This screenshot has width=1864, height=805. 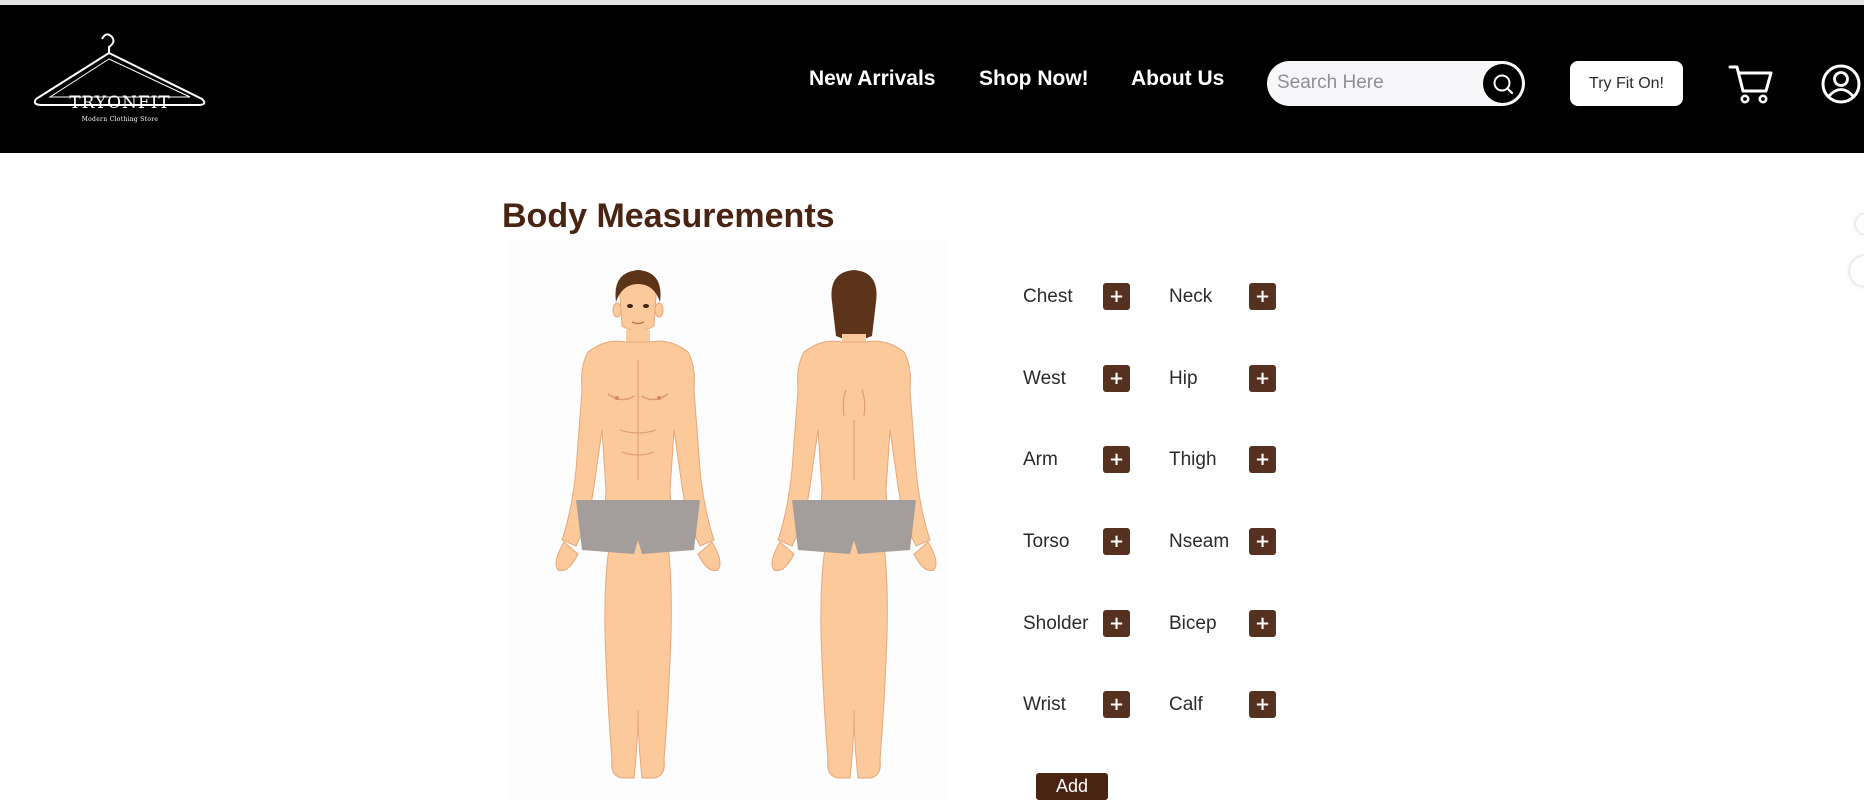 What do you see at coordinates (1116, 296) in the screenshot?
I see `add-chest-button: +` at bounding box center [1116, 296].